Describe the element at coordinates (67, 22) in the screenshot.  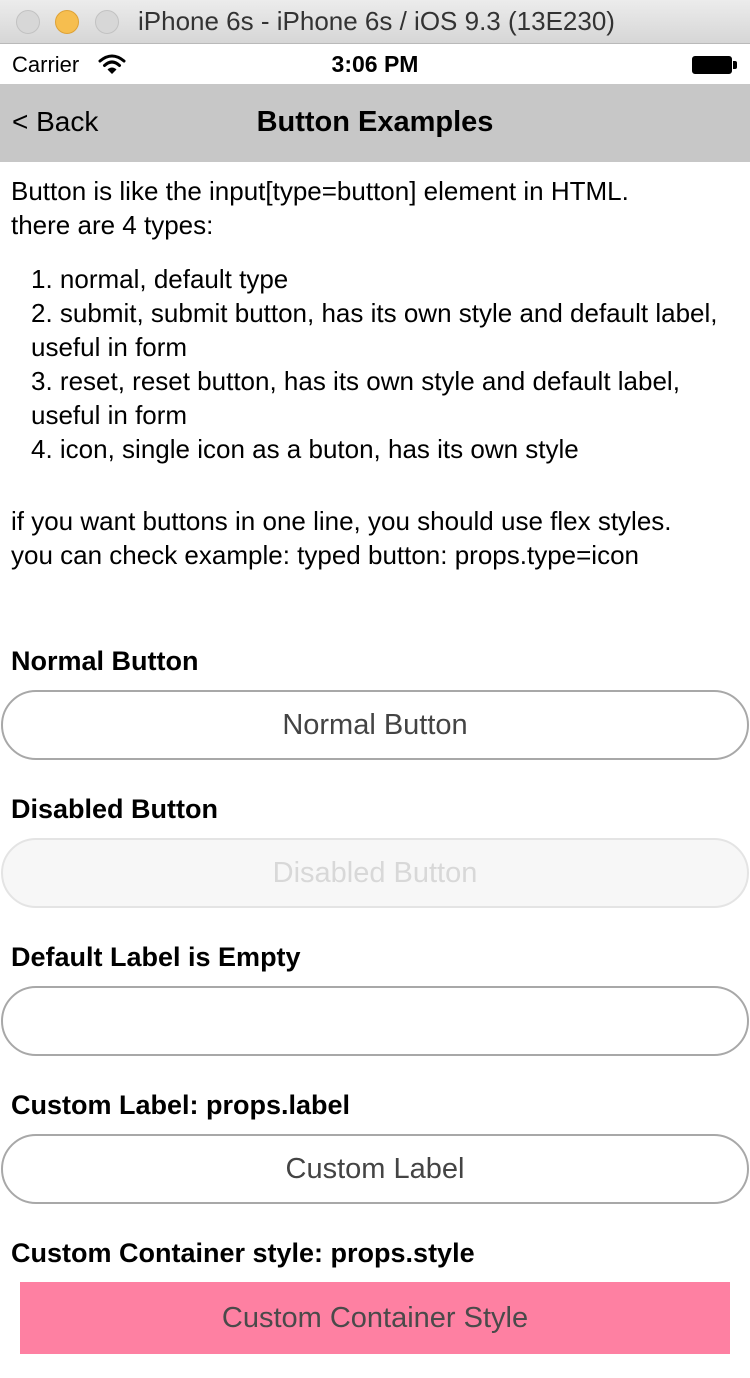
I see `minimize-window-button` at that location.